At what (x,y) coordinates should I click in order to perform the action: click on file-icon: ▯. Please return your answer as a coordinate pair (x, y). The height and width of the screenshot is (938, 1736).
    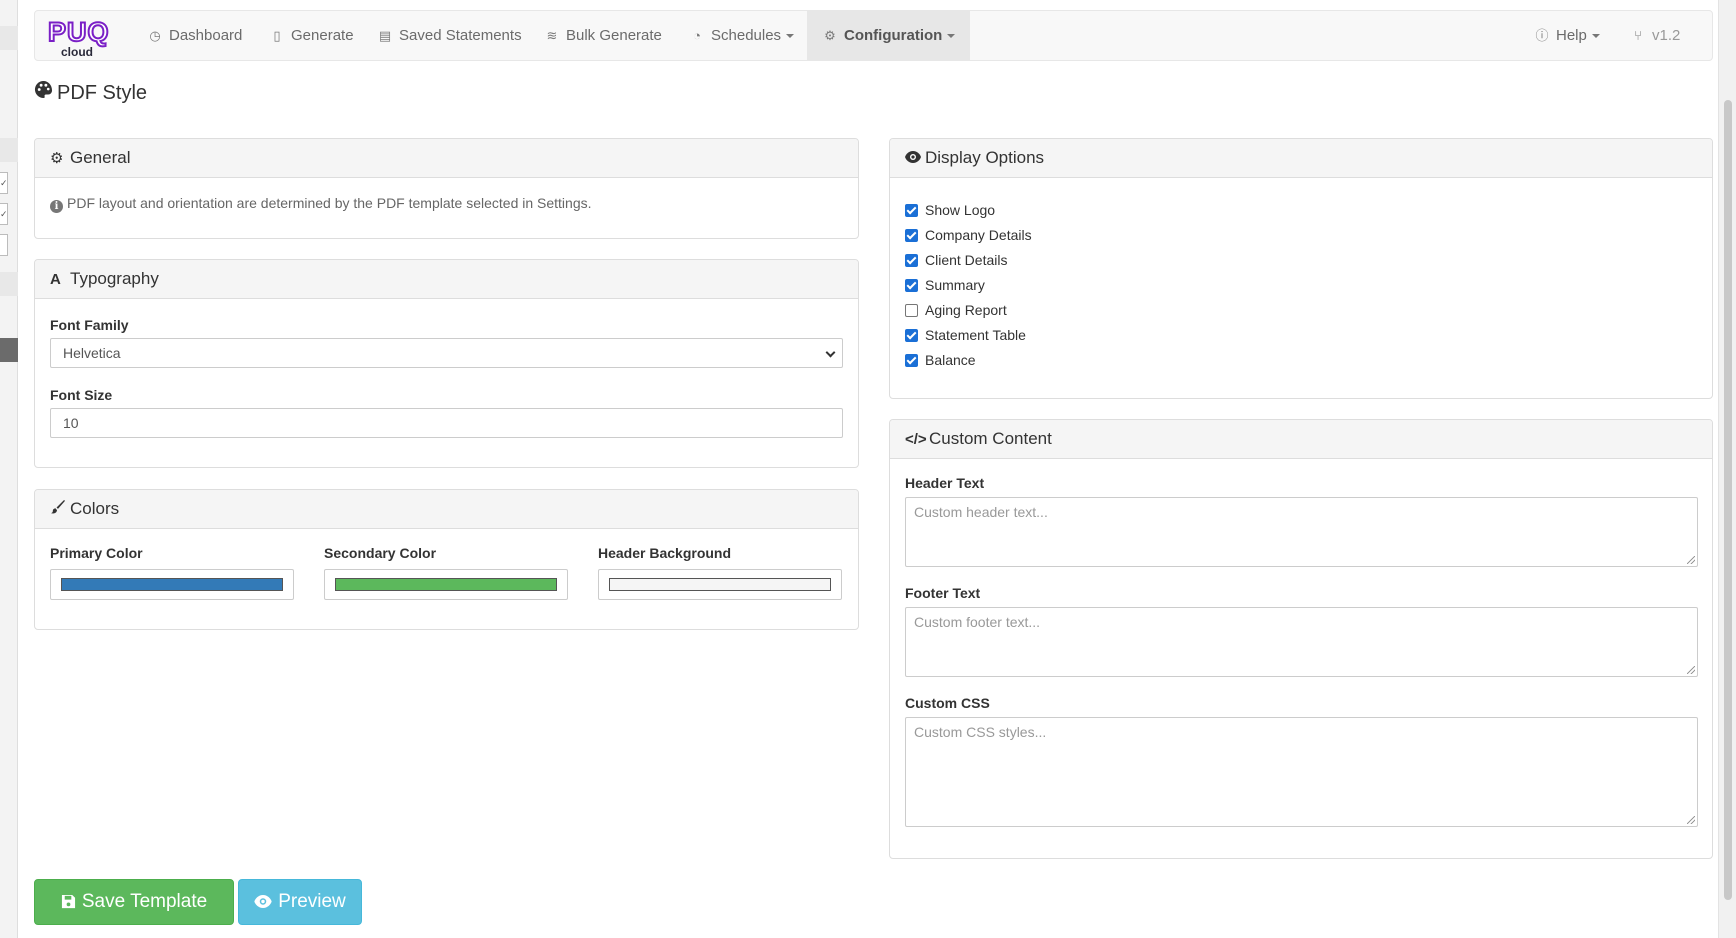
    Looking at the image, I should click on (277, 35).